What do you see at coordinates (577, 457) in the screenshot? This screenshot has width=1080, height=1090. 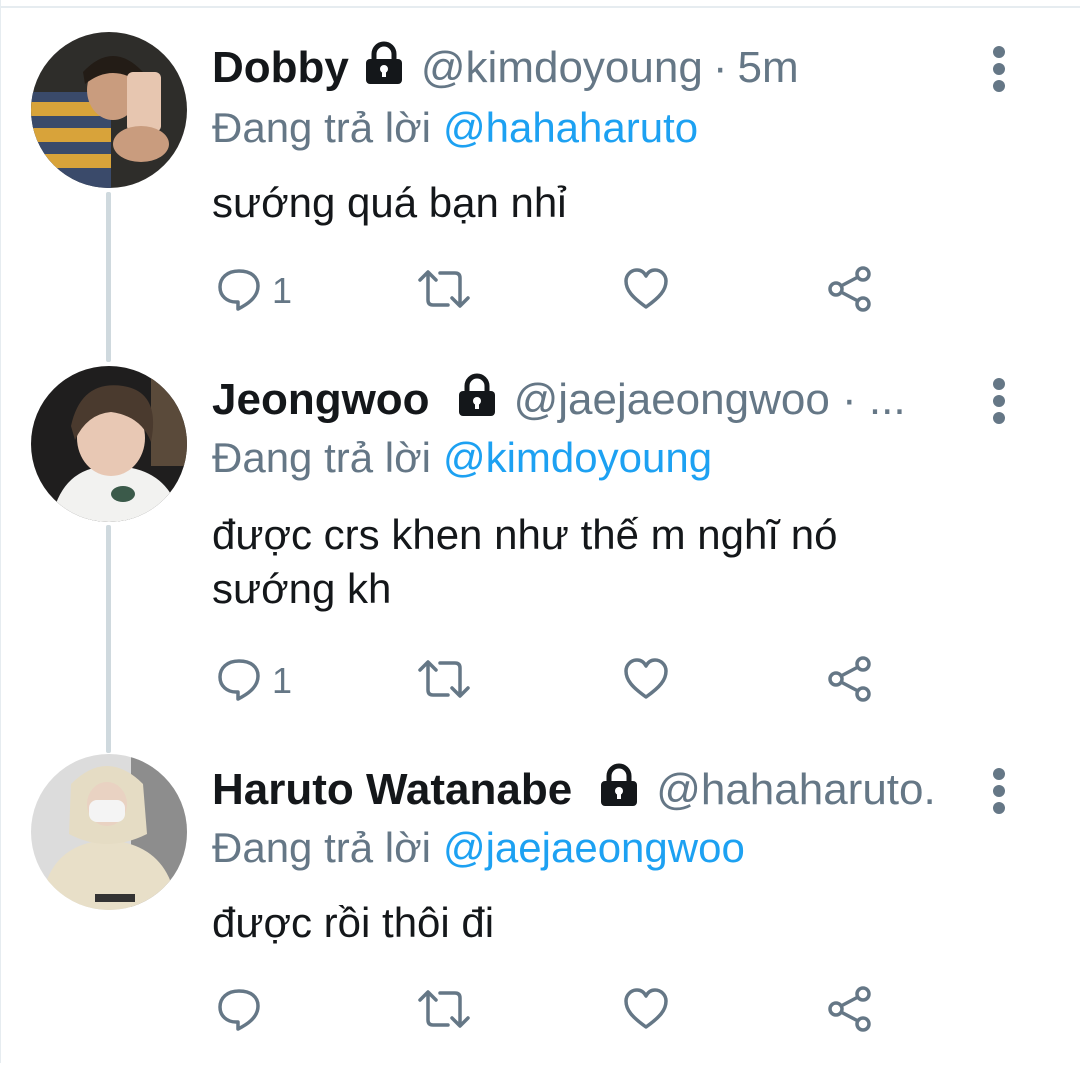 I see `replying-to-user-link: @kimdoyoung` at bounding box center [577, 457].